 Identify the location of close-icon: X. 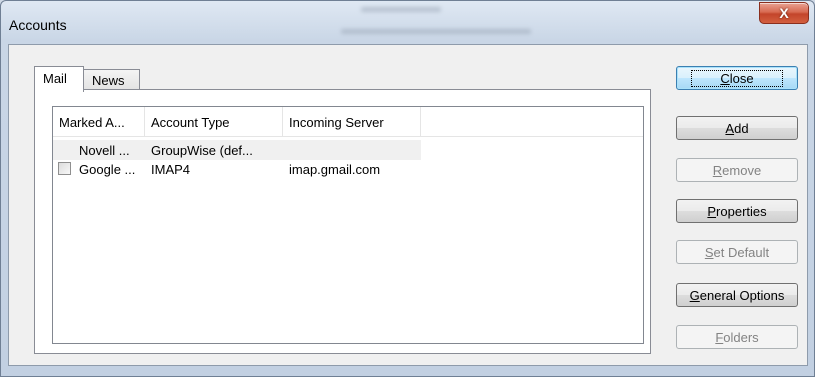
(784, 13).